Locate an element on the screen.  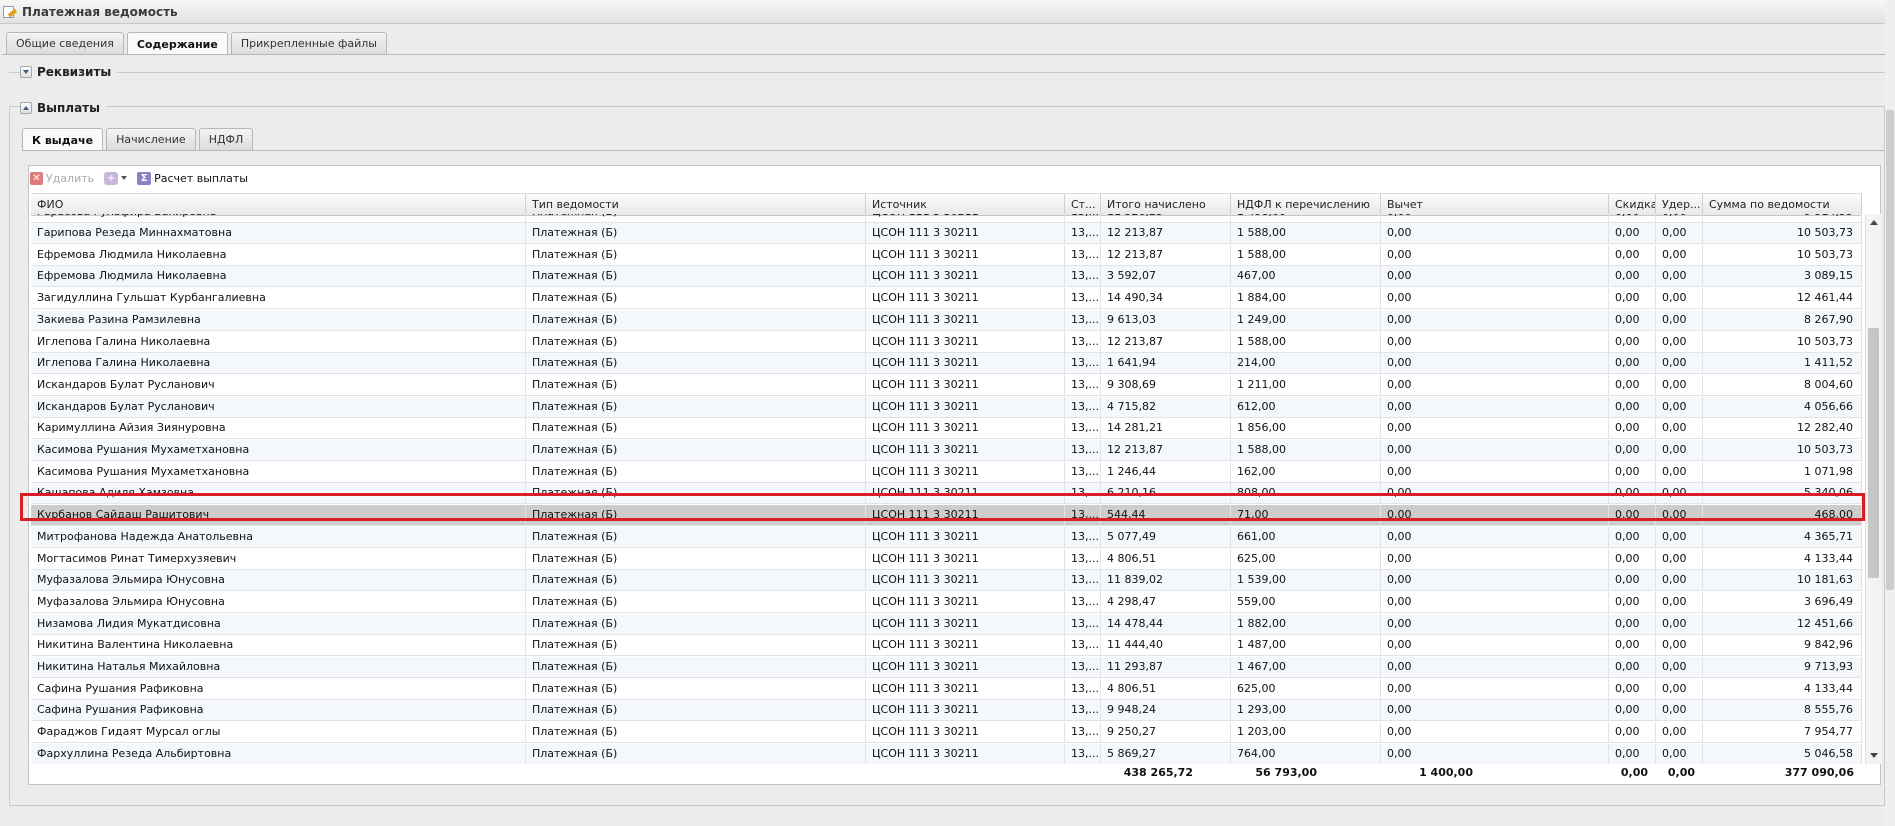
column-header-ndfl: НДФЛ к перечислению is located at coordinates (1306, 204).